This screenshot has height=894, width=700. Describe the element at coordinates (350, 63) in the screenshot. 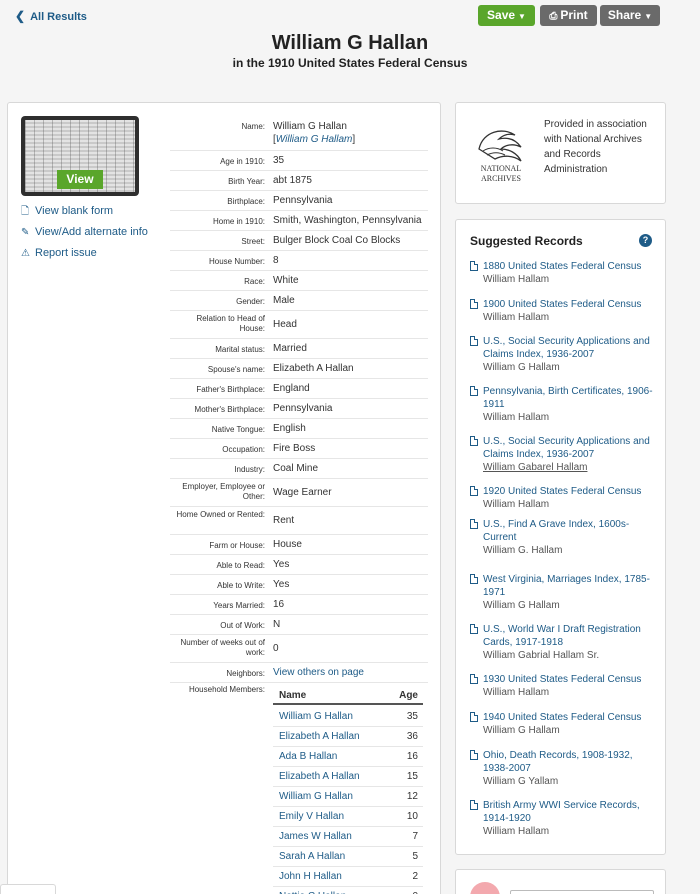

I see `page-subtitle: in the 1910 United States Federal Census` at that location.